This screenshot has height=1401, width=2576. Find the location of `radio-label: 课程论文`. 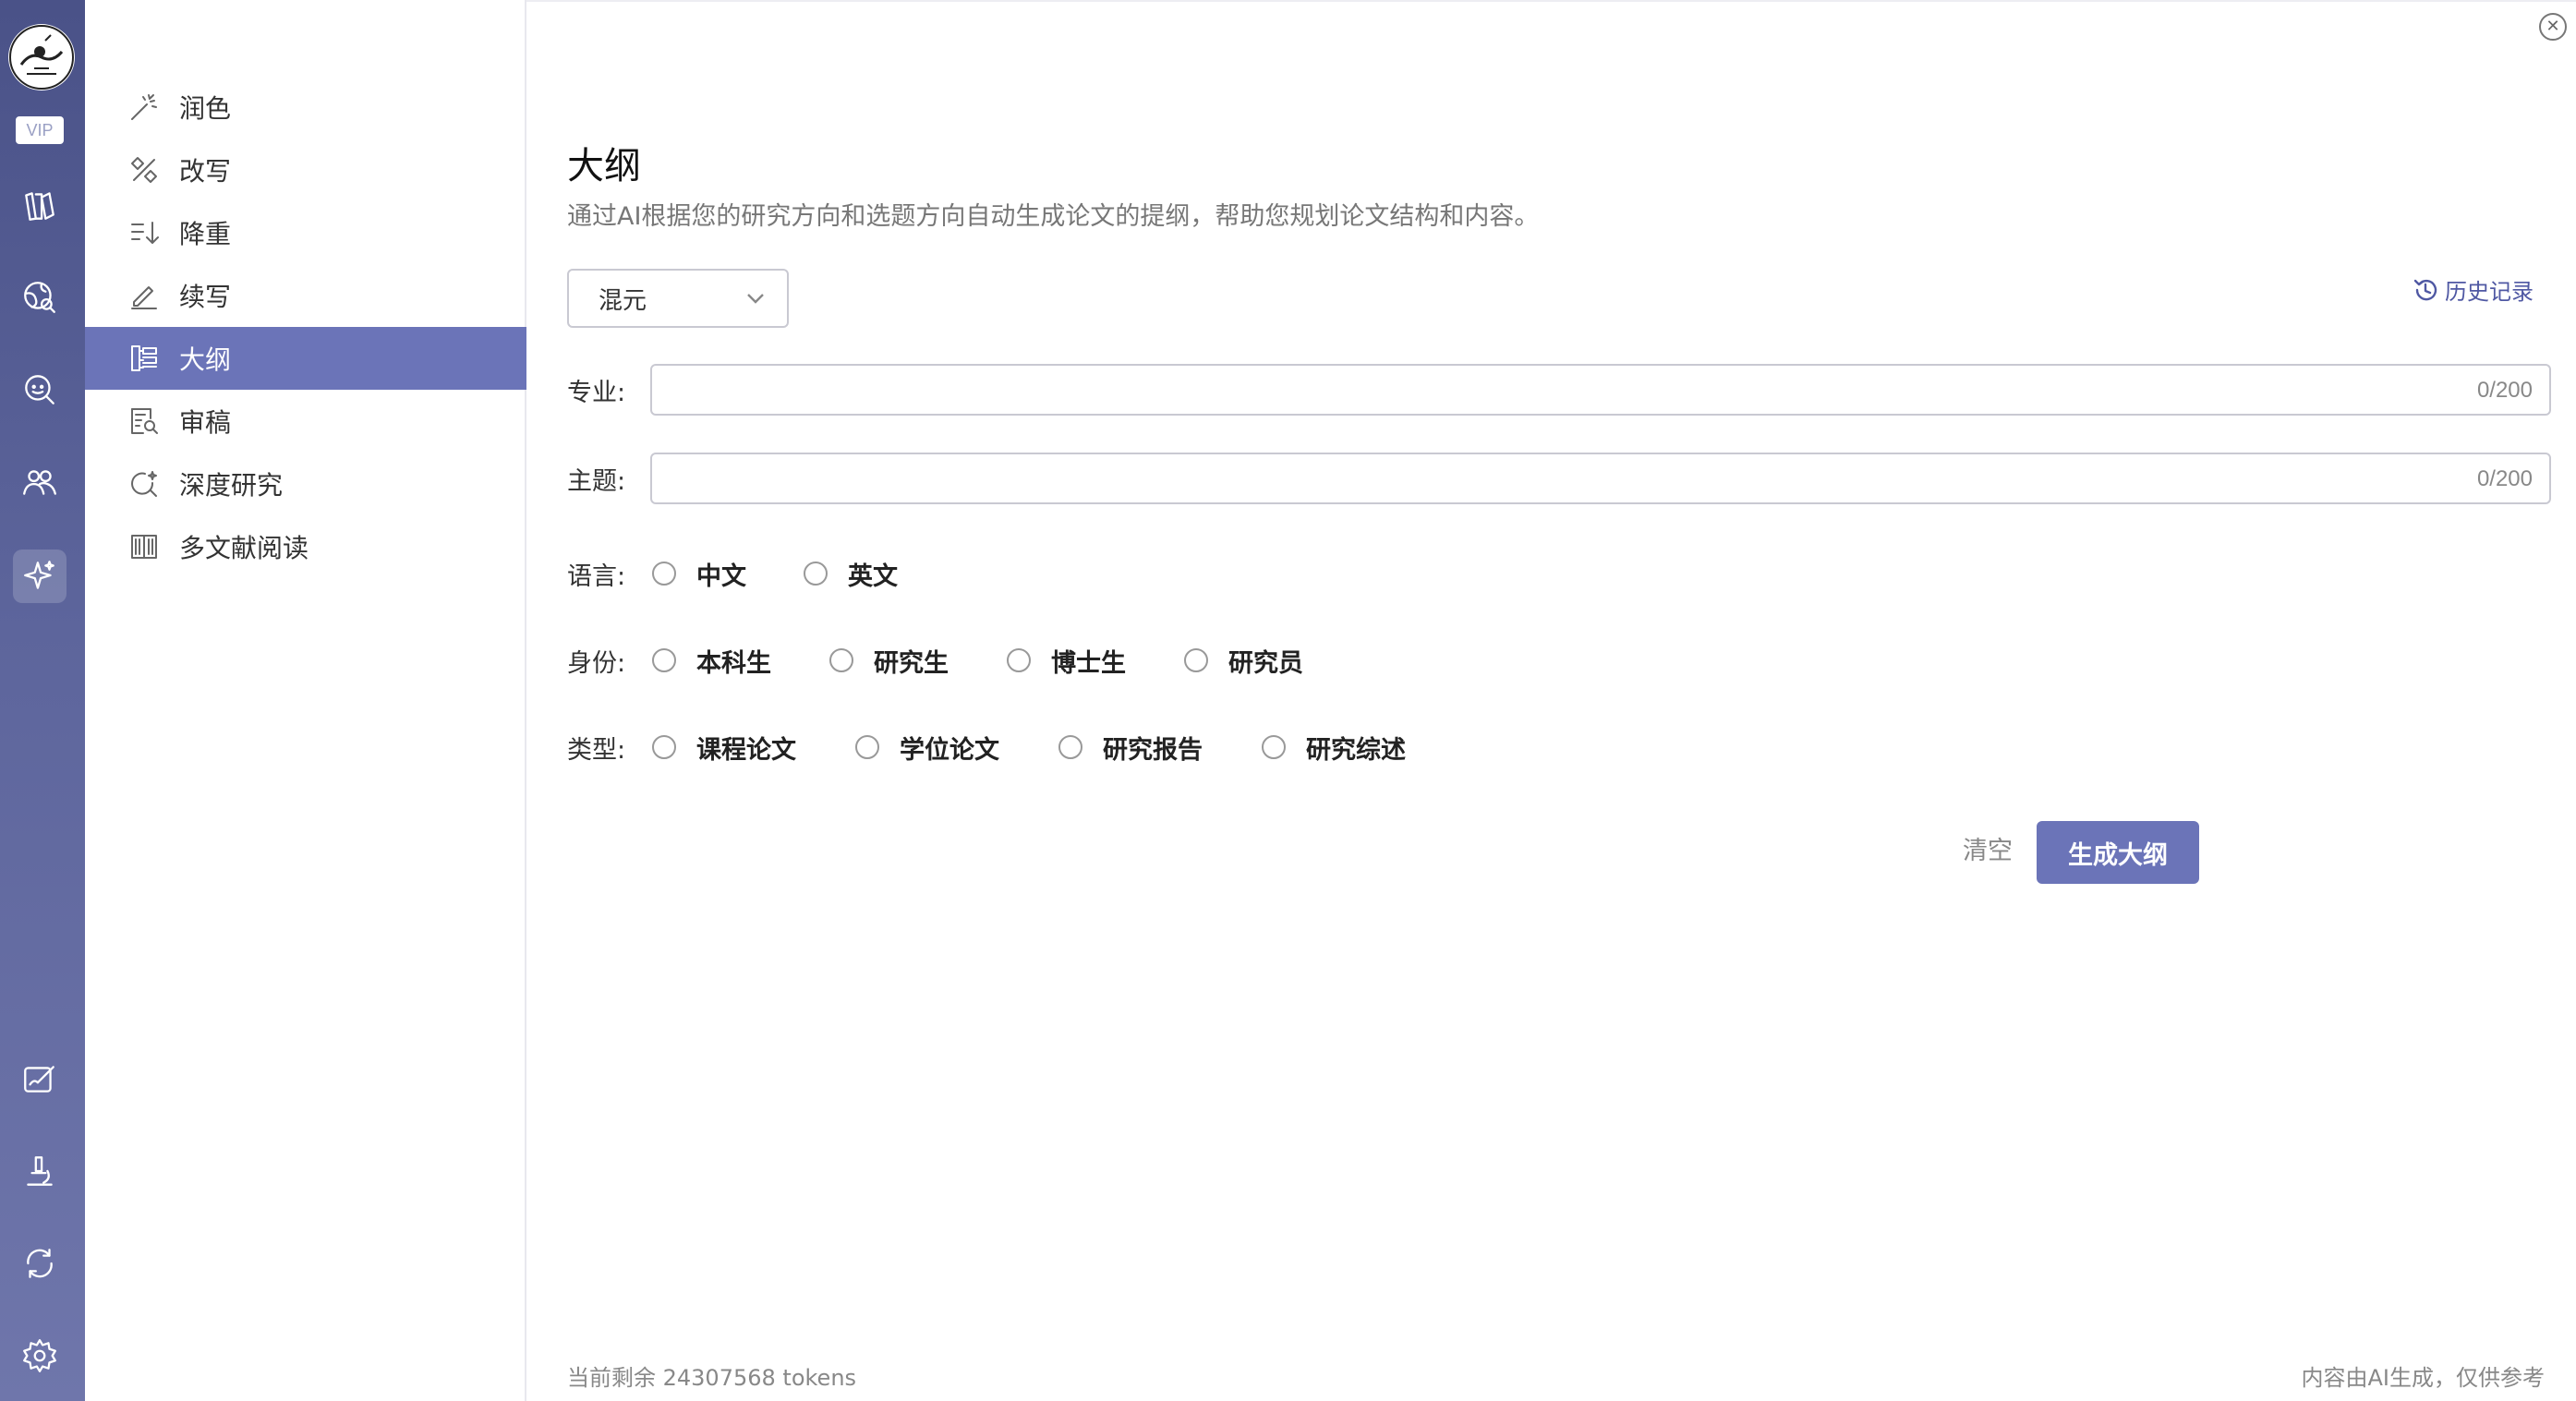

radio-label: 课程论文 is located at coordinates (746, 750).